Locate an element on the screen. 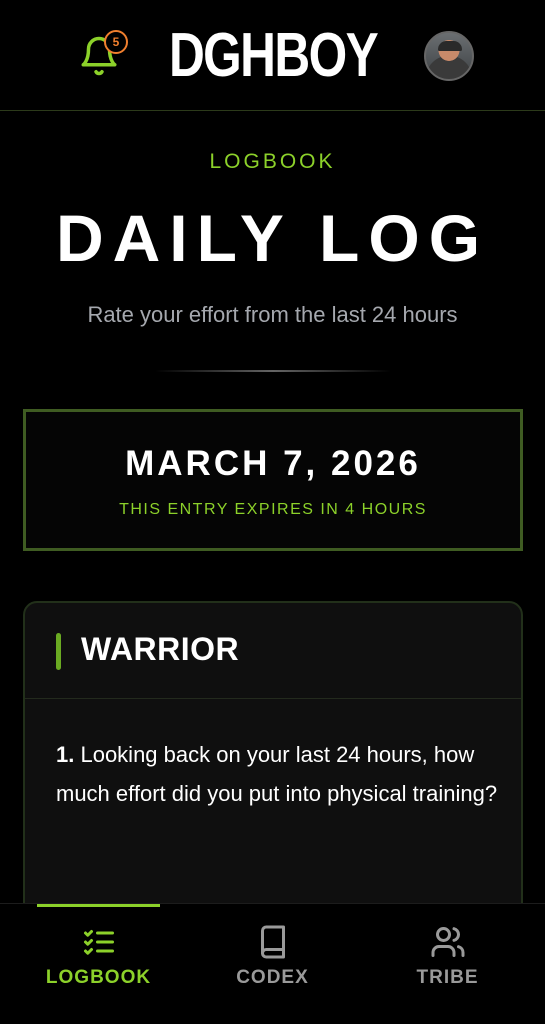  users-icon is located at coordinates (447, 942).